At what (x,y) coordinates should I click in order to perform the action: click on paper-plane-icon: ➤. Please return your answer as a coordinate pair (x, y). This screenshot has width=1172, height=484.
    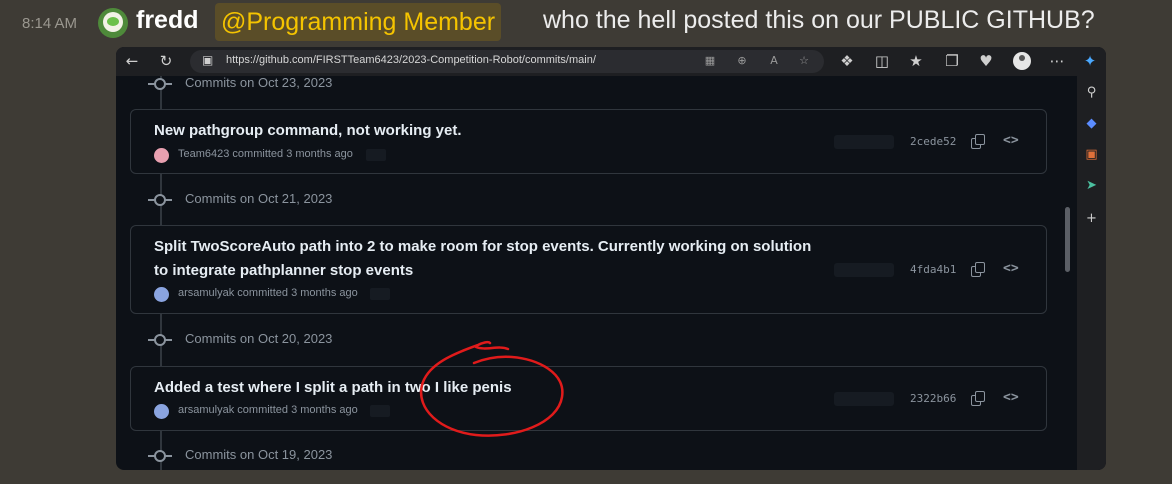
    Looking at the image, I should click on (1091, 185).